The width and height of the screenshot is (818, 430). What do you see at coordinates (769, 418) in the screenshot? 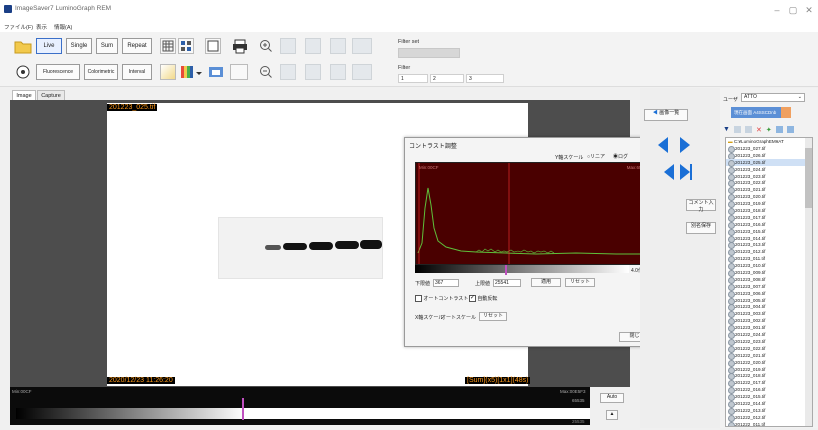
I see `file-item: 201222_012.tif` at bounding box center [769, 418].